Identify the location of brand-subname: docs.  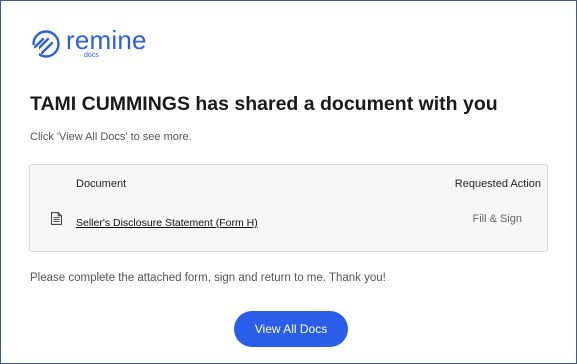
(91, 55).